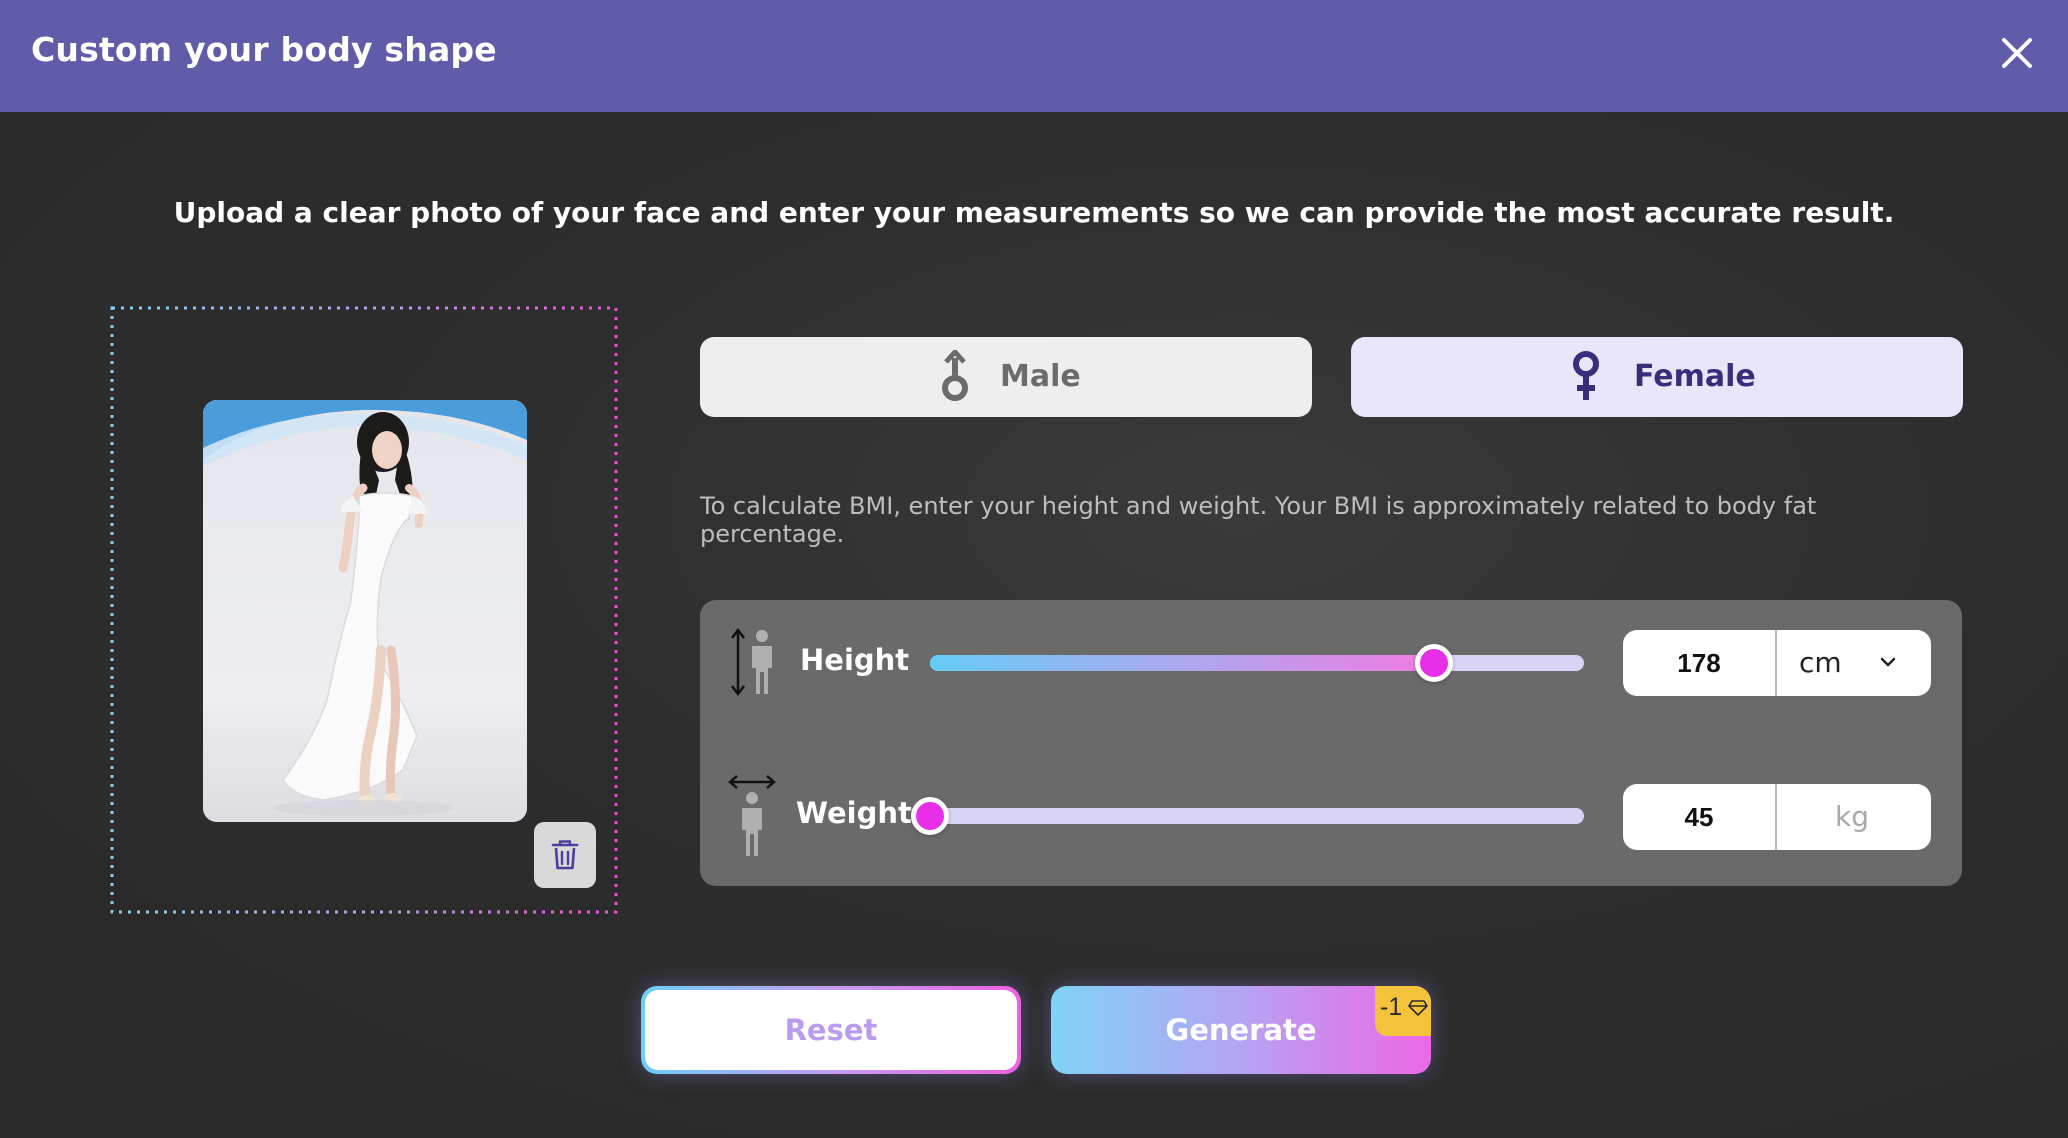  Describe the element at coordinates (1586, 375) in the screenshot. I see `female-symbol-icon` at that location.